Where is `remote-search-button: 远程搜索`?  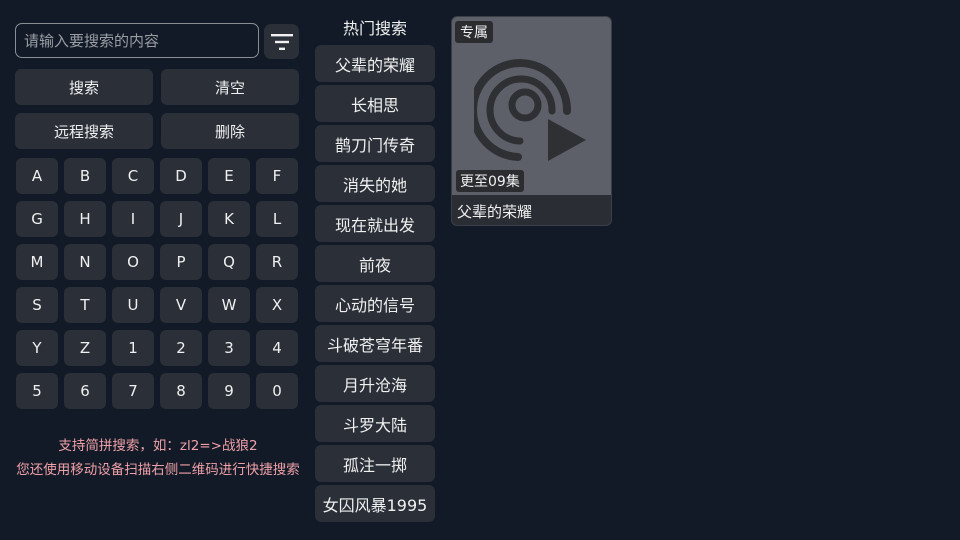 remote-search-button: 远程搜索 is located at coordinates (84, 131).